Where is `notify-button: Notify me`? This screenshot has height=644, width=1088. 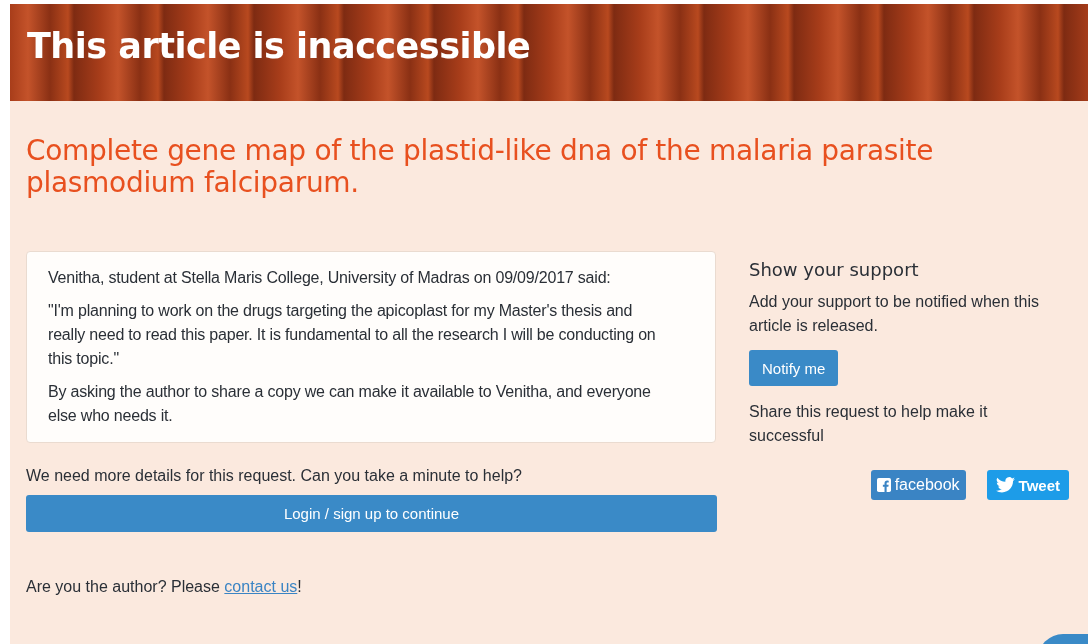 notify-button: Notify me is located at coordinates (794, 368).